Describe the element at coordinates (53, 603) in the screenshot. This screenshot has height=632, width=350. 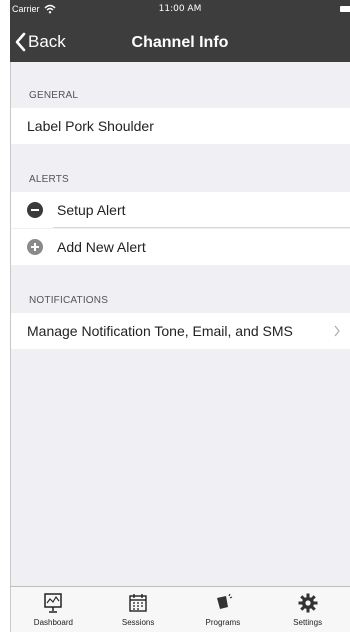
I see `dashboard-icon` at that location.